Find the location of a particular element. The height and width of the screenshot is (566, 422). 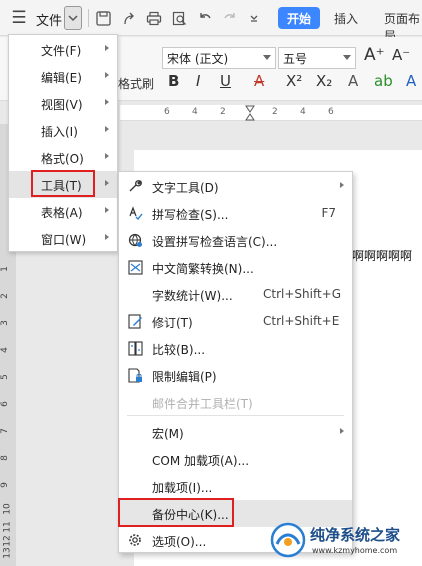

tools-highlight-box is located at coordinates (63, 183).